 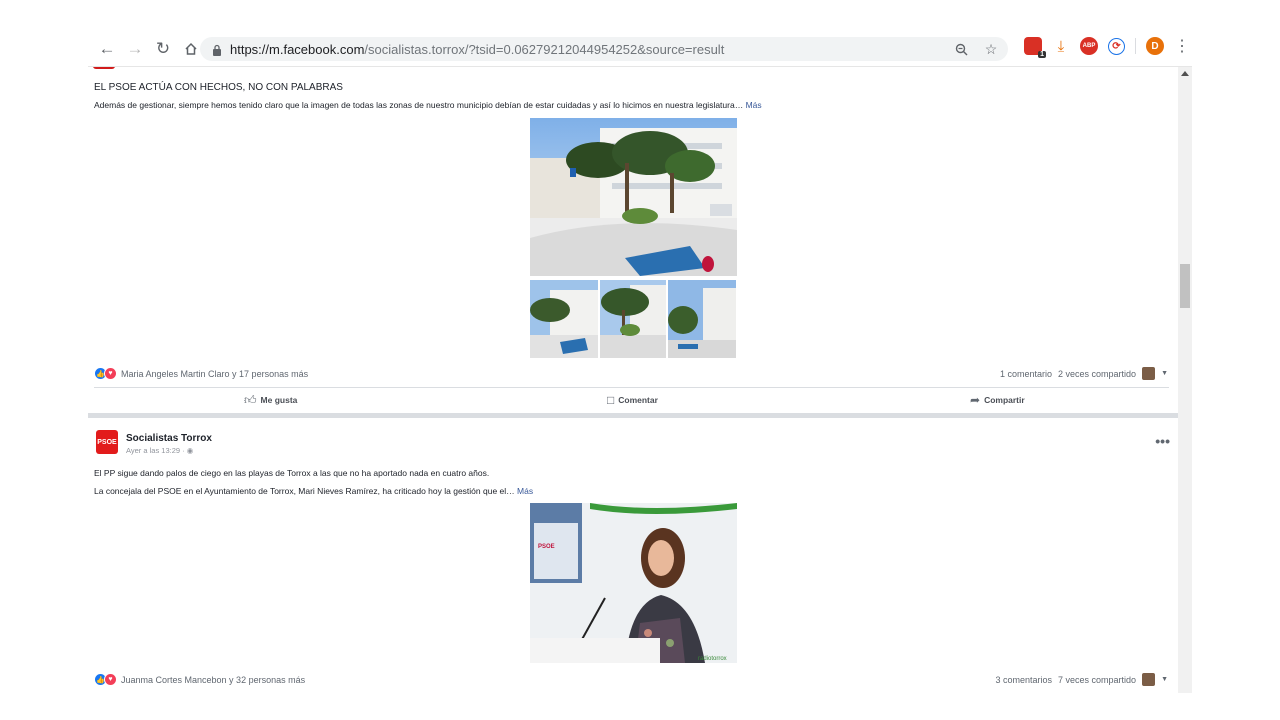 I want to click on page-scrollbar, so click(x=1185, y=380).